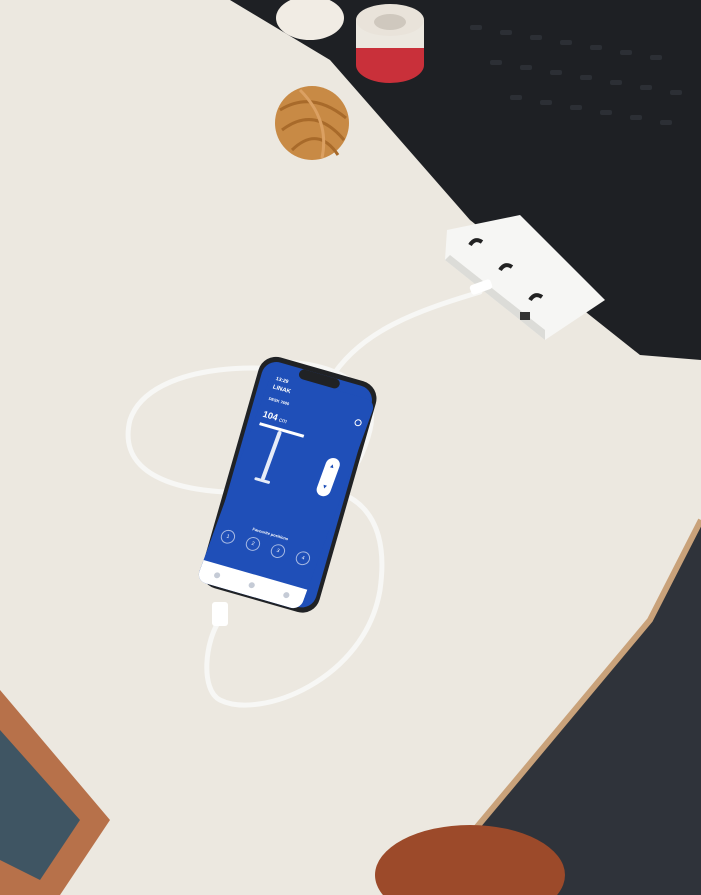  What do you see at coordinates (220, 614) in the screenshot?
I see `lightning-plug` at bounding box center [220, 614].